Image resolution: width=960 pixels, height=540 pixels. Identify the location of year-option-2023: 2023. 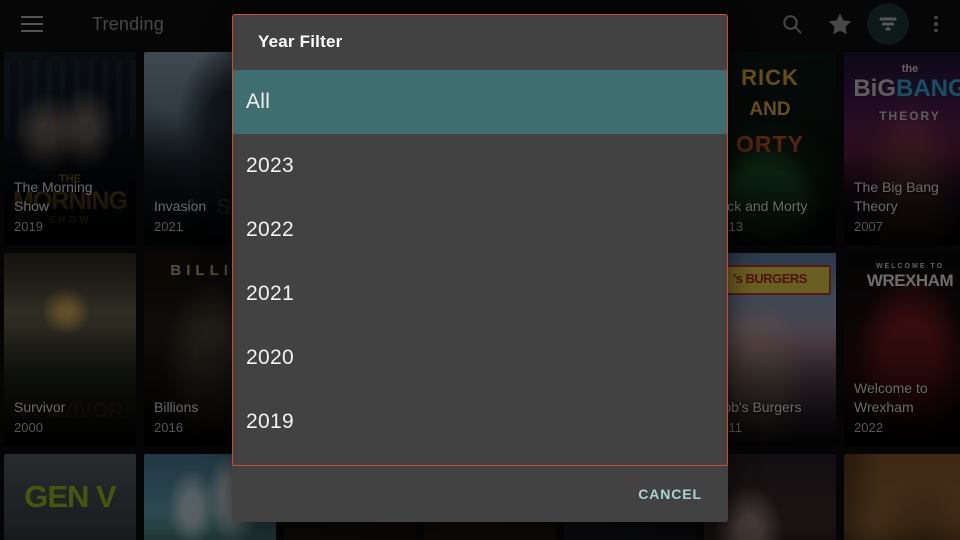
(480, 166).